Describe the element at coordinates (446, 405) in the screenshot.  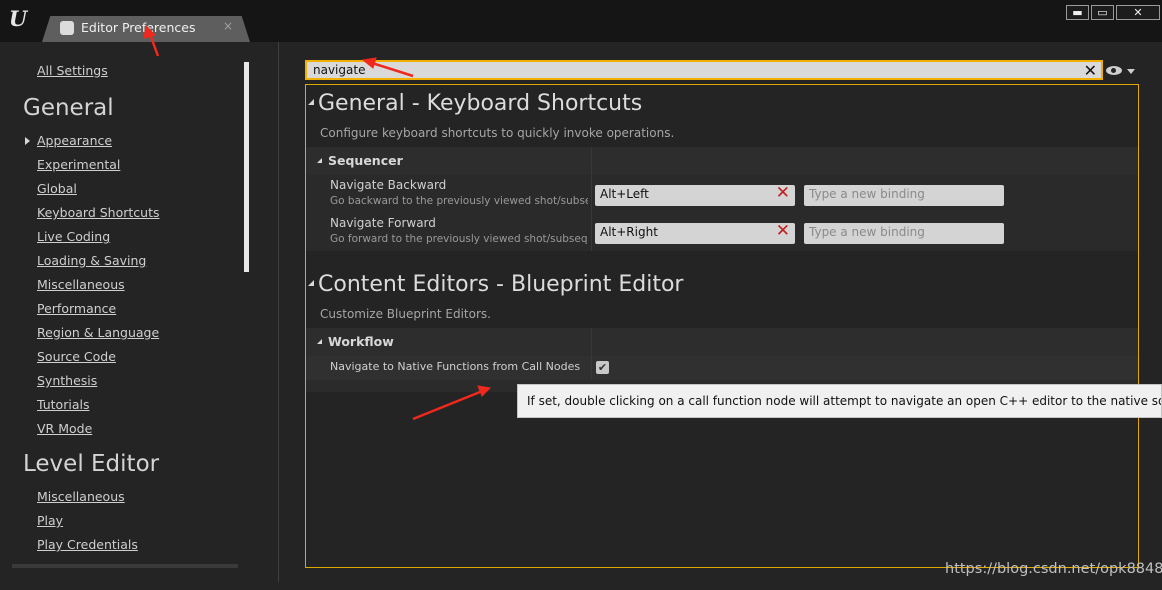
I see `annotation-arrow-checkbox` at that location.